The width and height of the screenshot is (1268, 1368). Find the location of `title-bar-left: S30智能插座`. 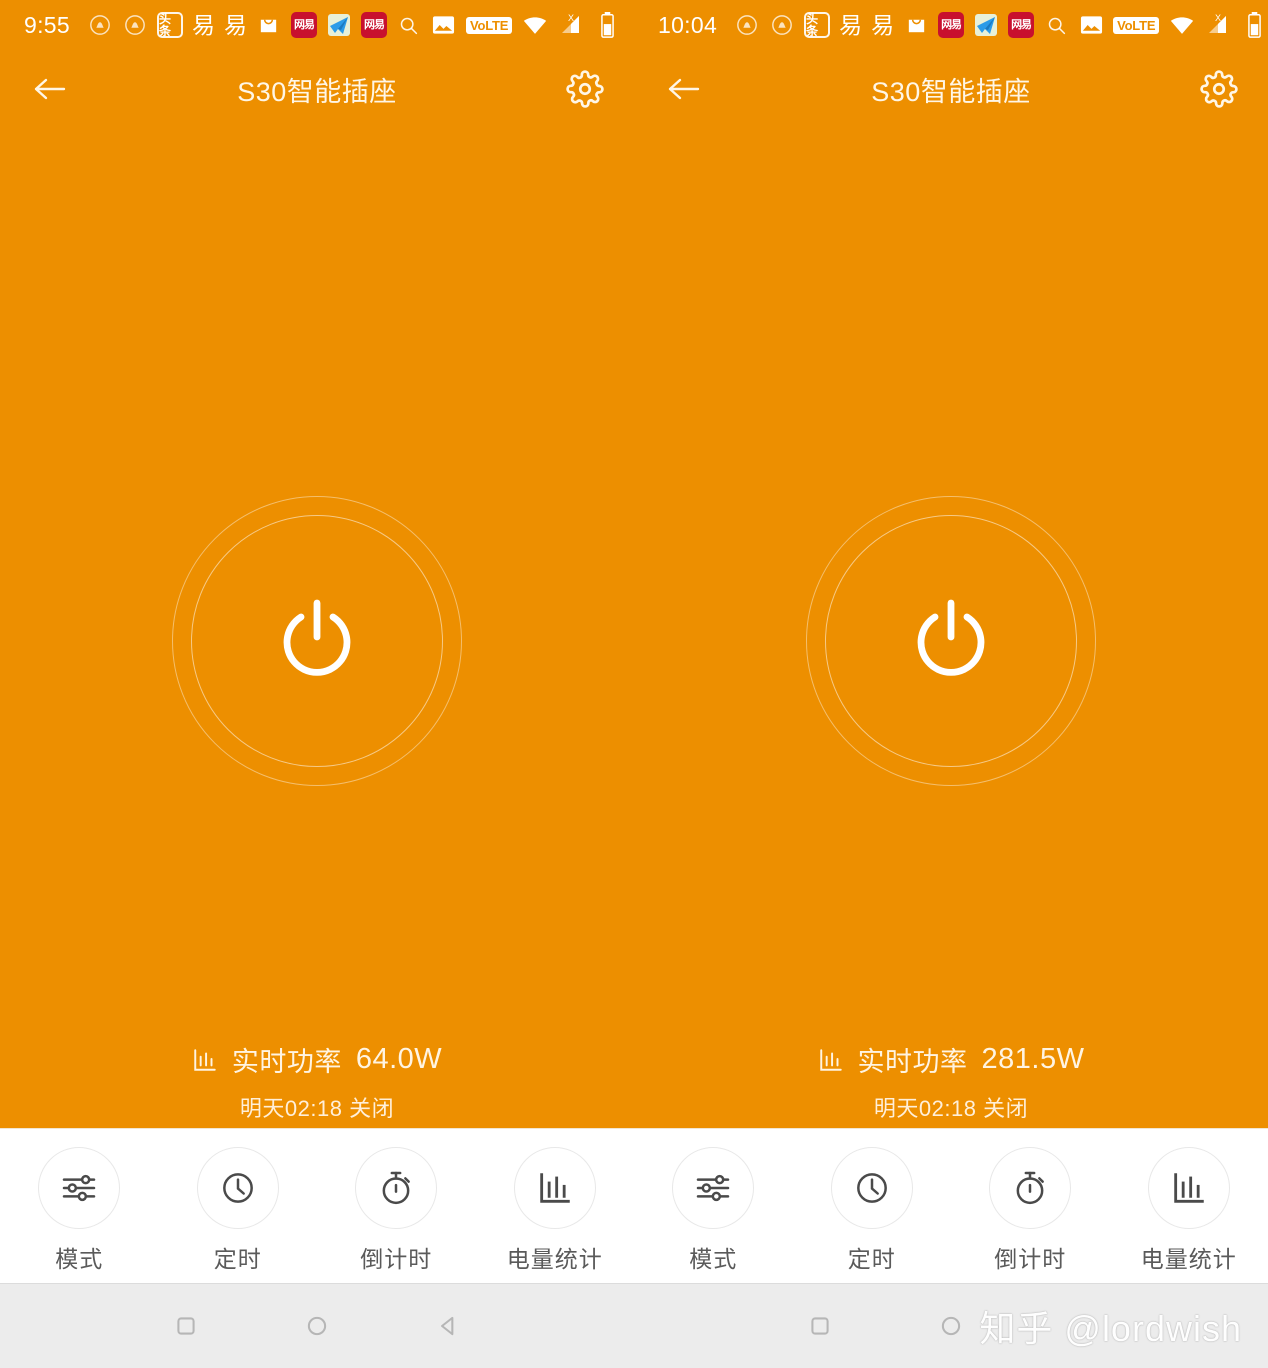

title-bar-left: S30智能插座 is located at coordinates (317, 89).